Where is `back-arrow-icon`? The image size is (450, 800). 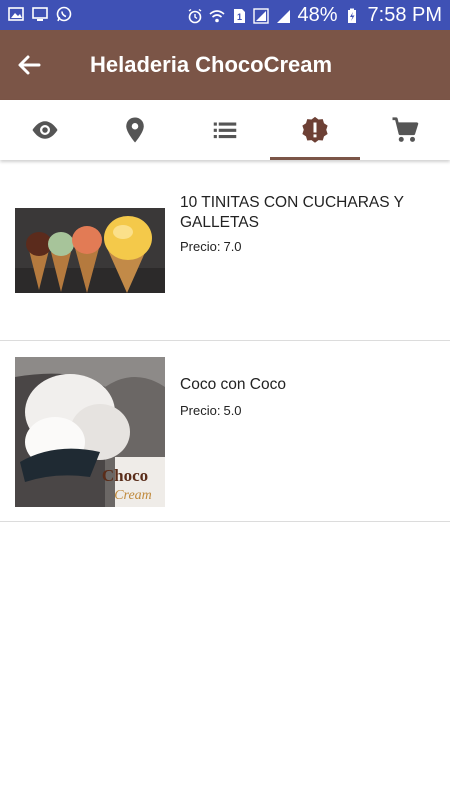
back-arrow-icon is located at coordinates (29, 65).